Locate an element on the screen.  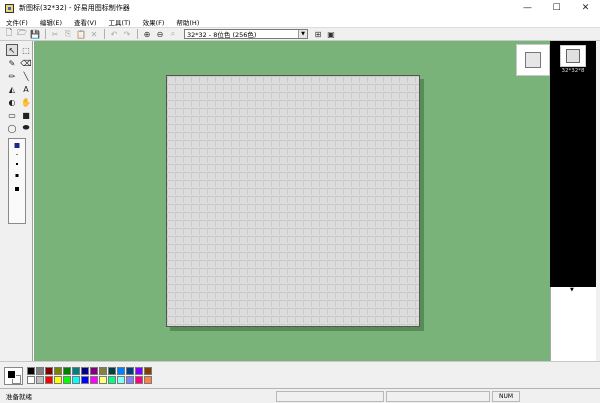
zoom-out-button: ⊖ is located at coordinates (160, 34).